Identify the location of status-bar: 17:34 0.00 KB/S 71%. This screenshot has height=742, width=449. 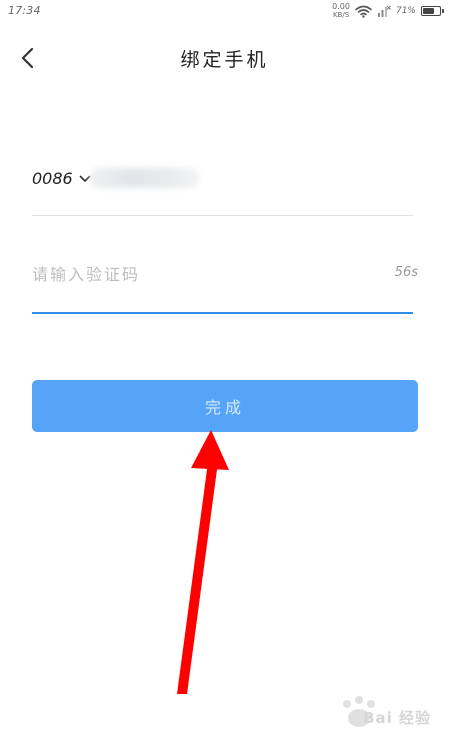
(224, 11).